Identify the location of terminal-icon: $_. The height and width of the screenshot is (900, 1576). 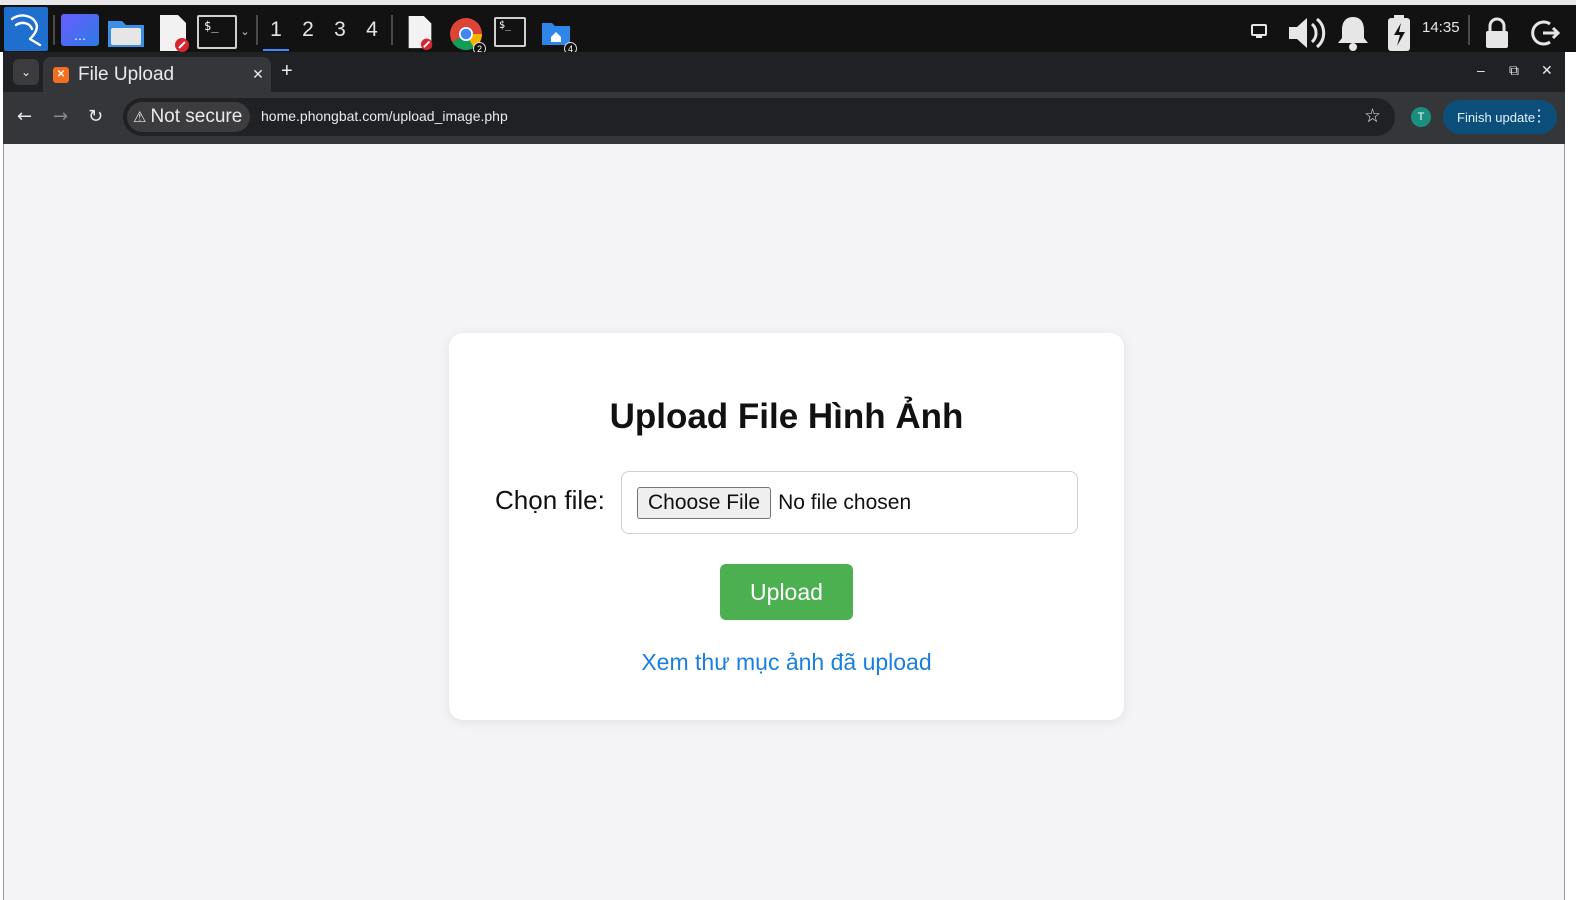
(217, 32).